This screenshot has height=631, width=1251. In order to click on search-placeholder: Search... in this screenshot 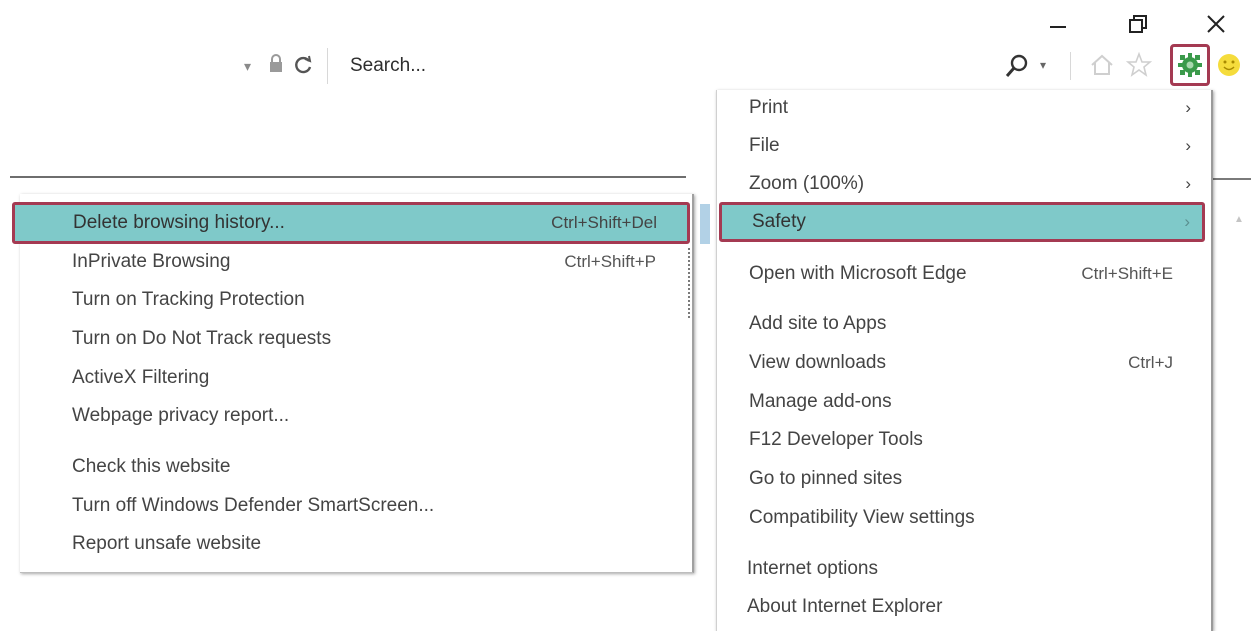, I will do `click(388, 65)`.